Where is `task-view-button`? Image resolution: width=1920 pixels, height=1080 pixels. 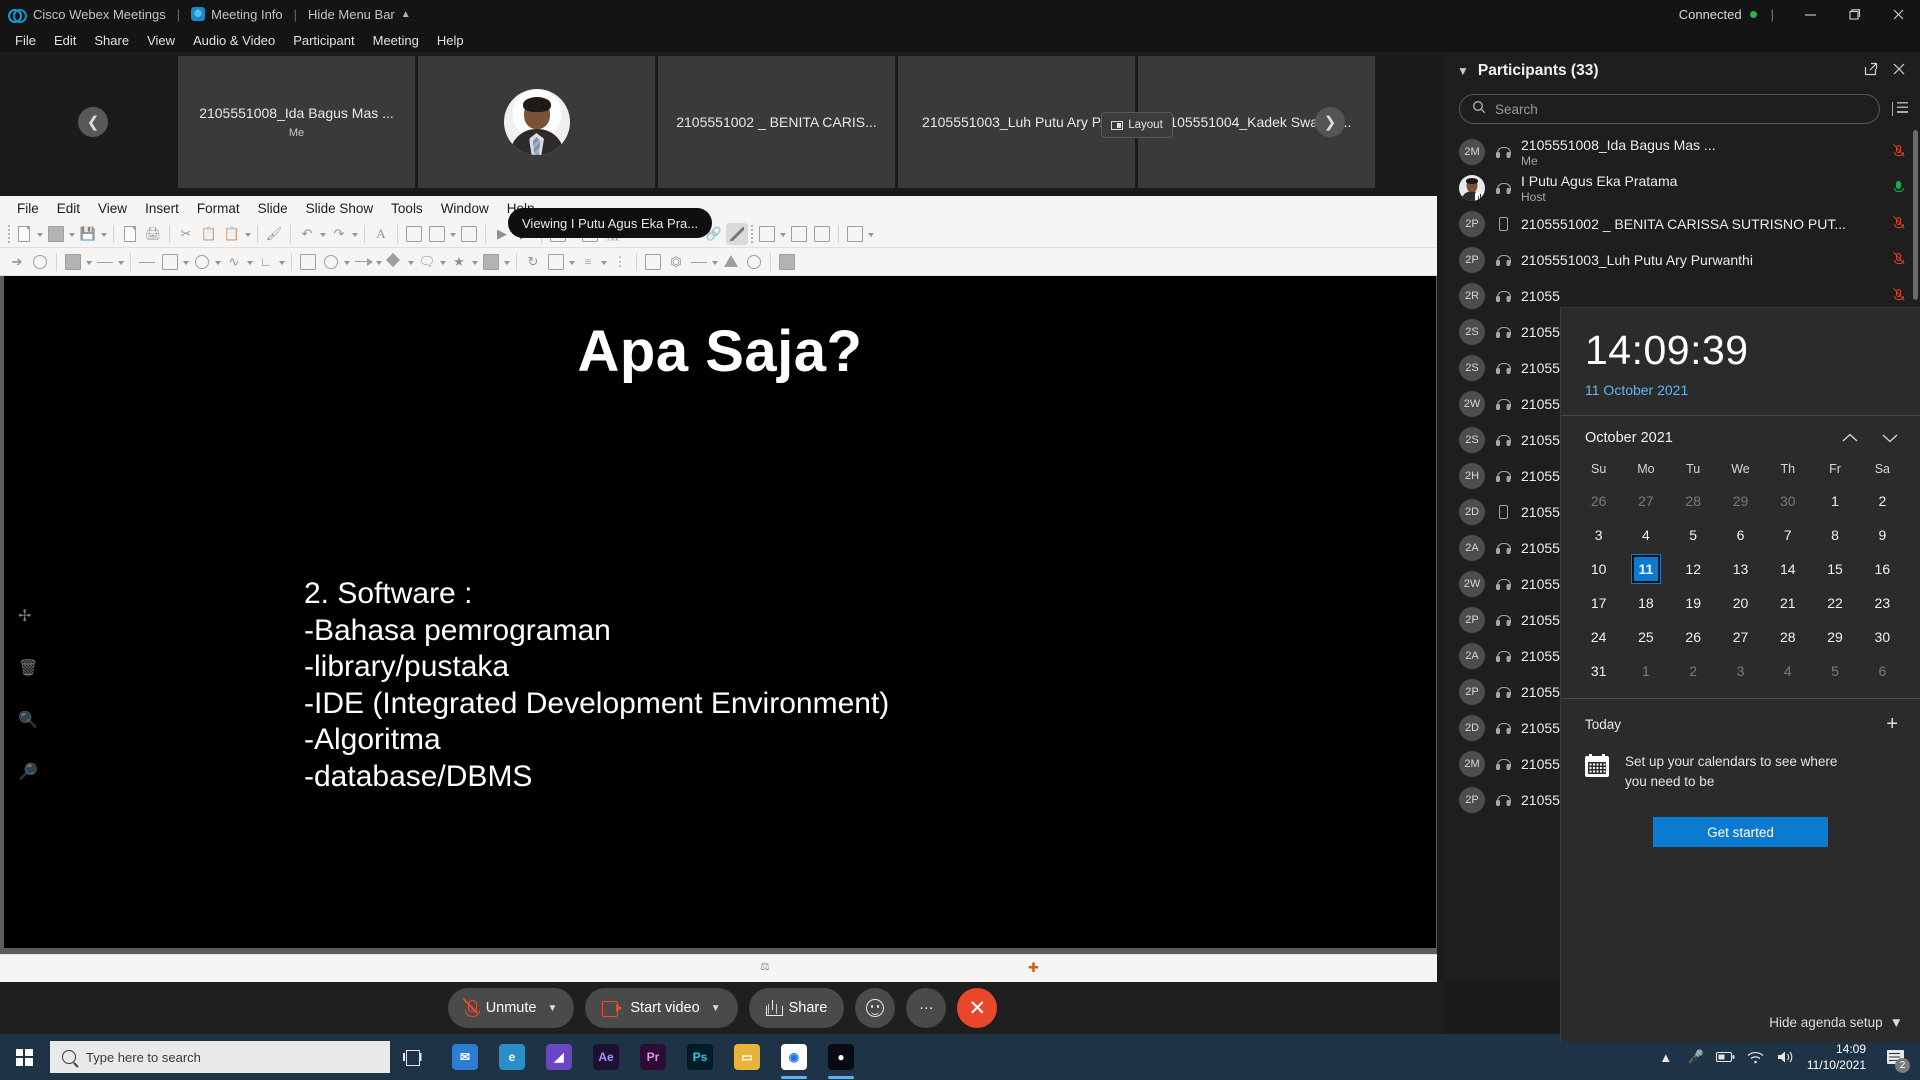 task-view-button is located at coordinates (412, 1057).